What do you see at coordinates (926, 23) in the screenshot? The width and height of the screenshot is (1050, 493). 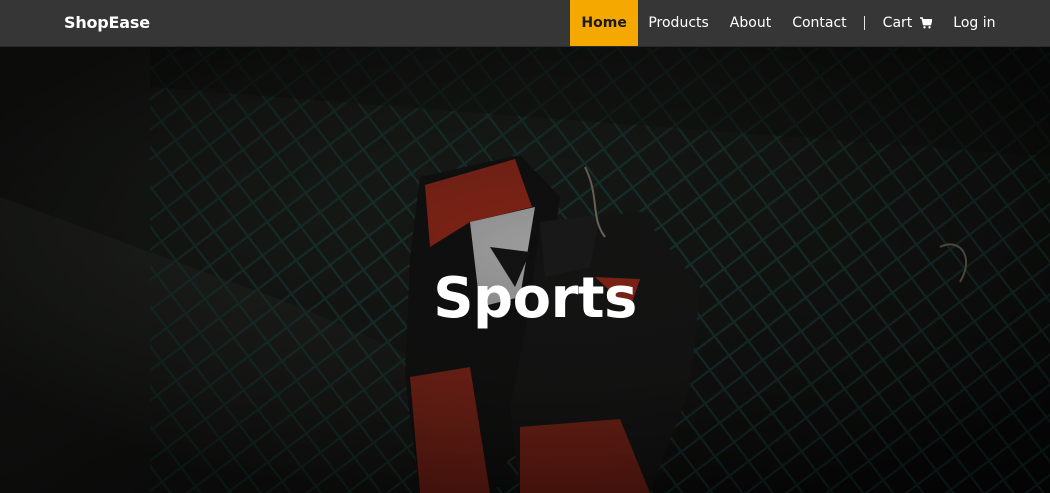 I see `cart-icon` at bounding box center [926, 23].